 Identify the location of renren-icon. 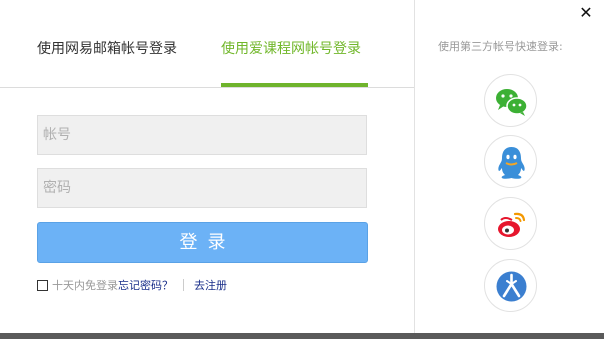
(511, 286).